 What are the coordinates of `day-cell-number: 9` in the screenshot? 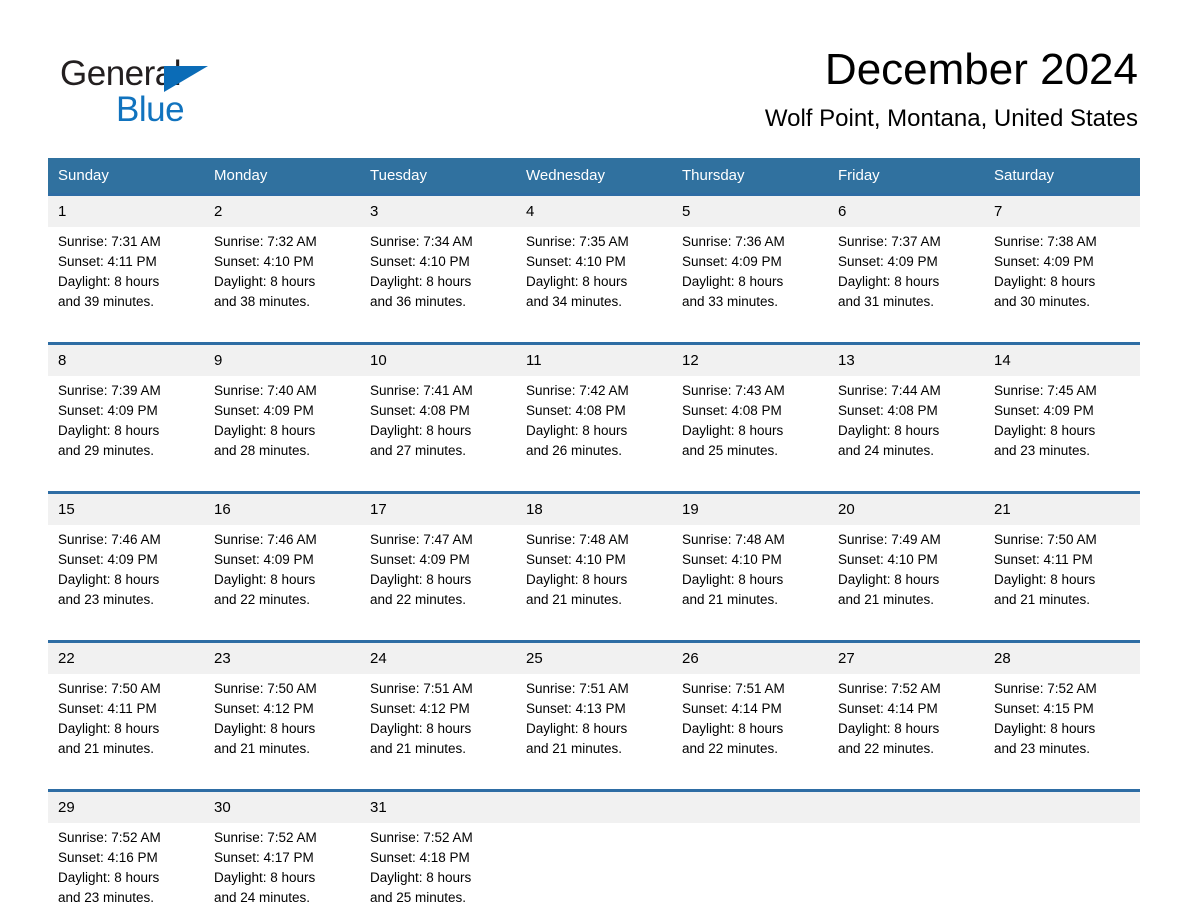 It's located at (282, 360).